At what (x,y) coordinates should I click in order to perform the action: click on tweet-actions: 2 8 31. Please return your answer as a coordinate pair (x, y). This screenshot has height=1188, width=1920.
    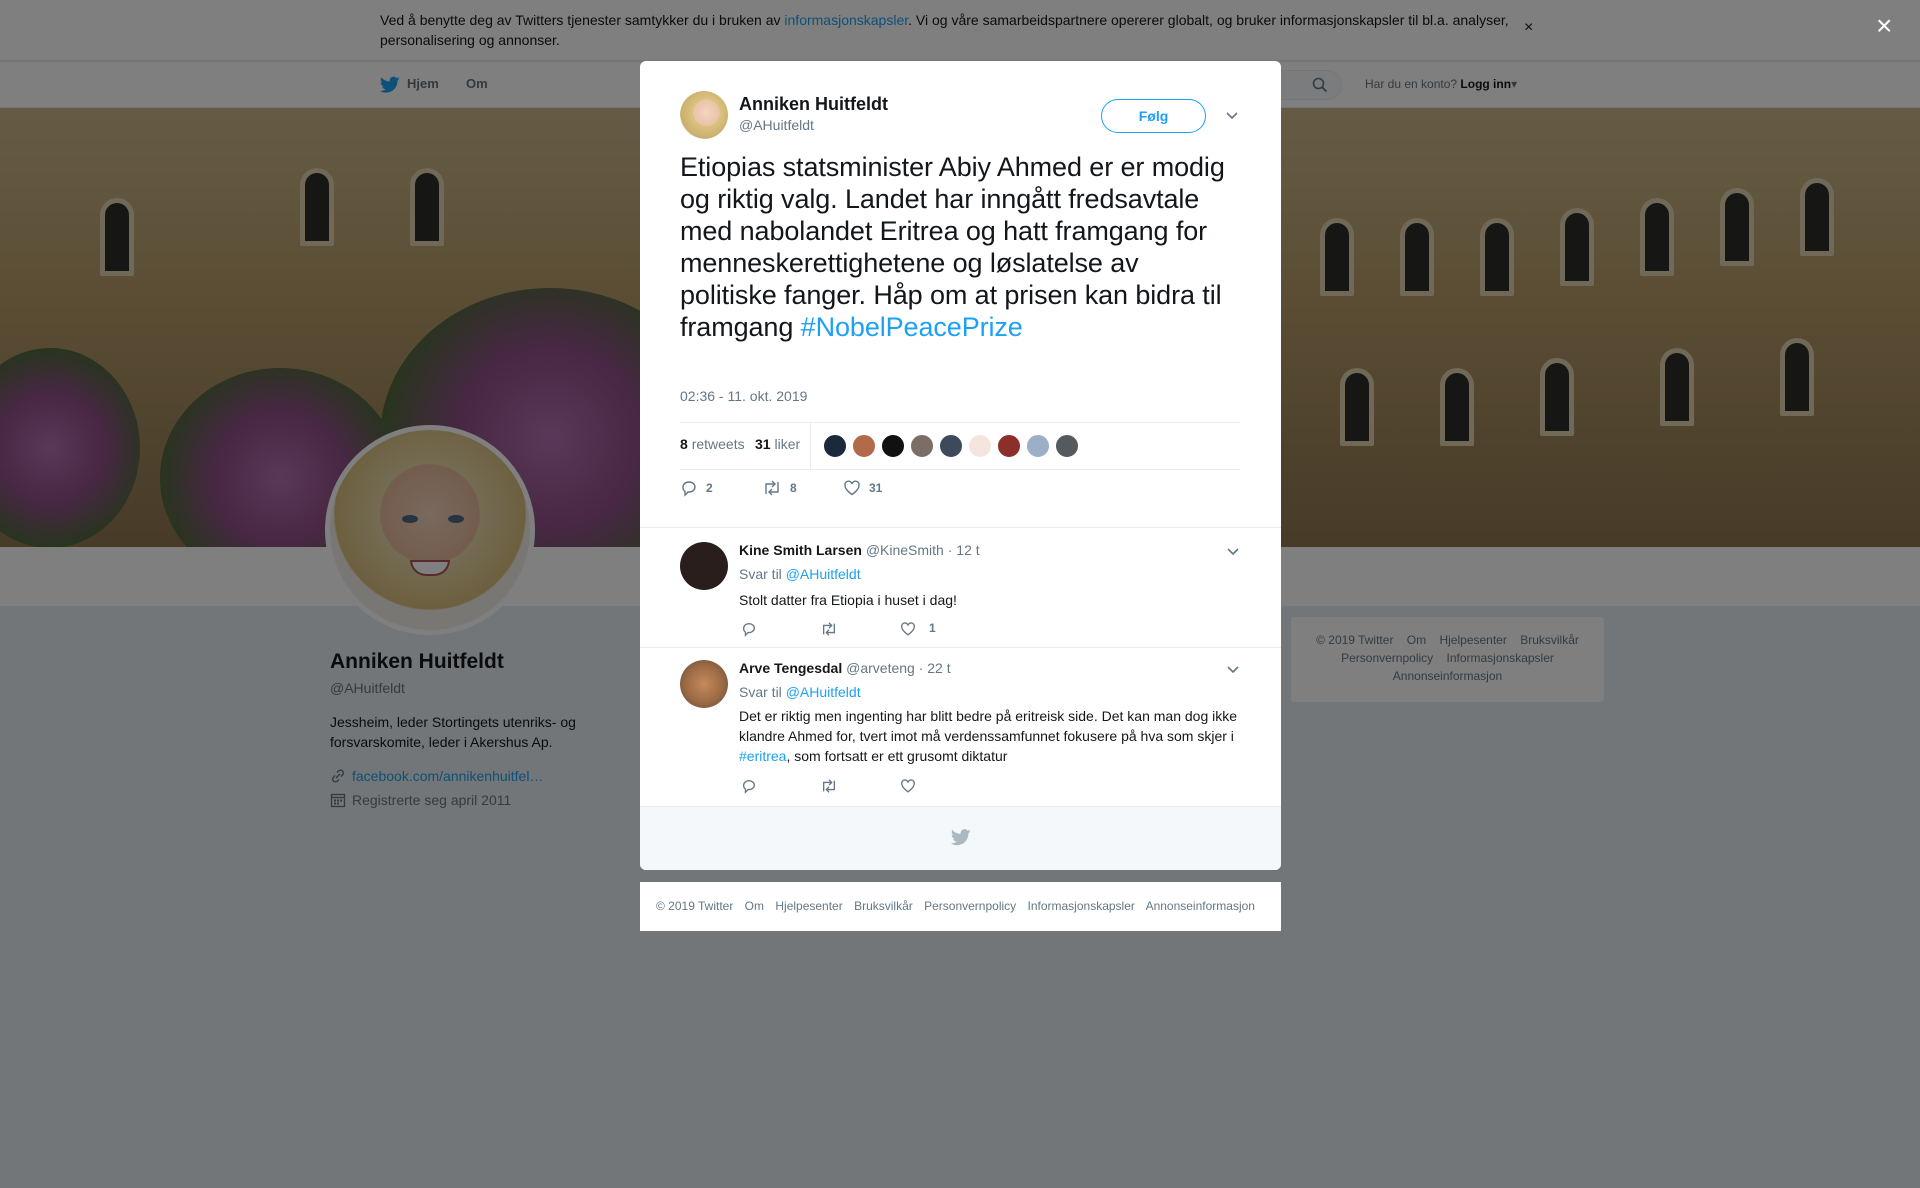
    Looking at the image, I should click on (960, 490).